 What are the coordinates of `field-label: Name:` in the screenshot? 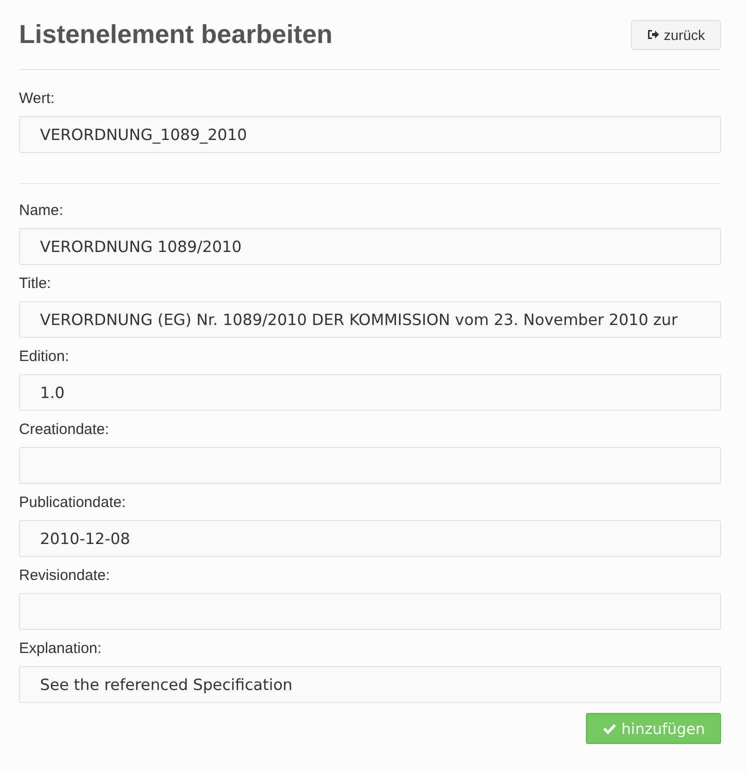 It's located at (41, 211).